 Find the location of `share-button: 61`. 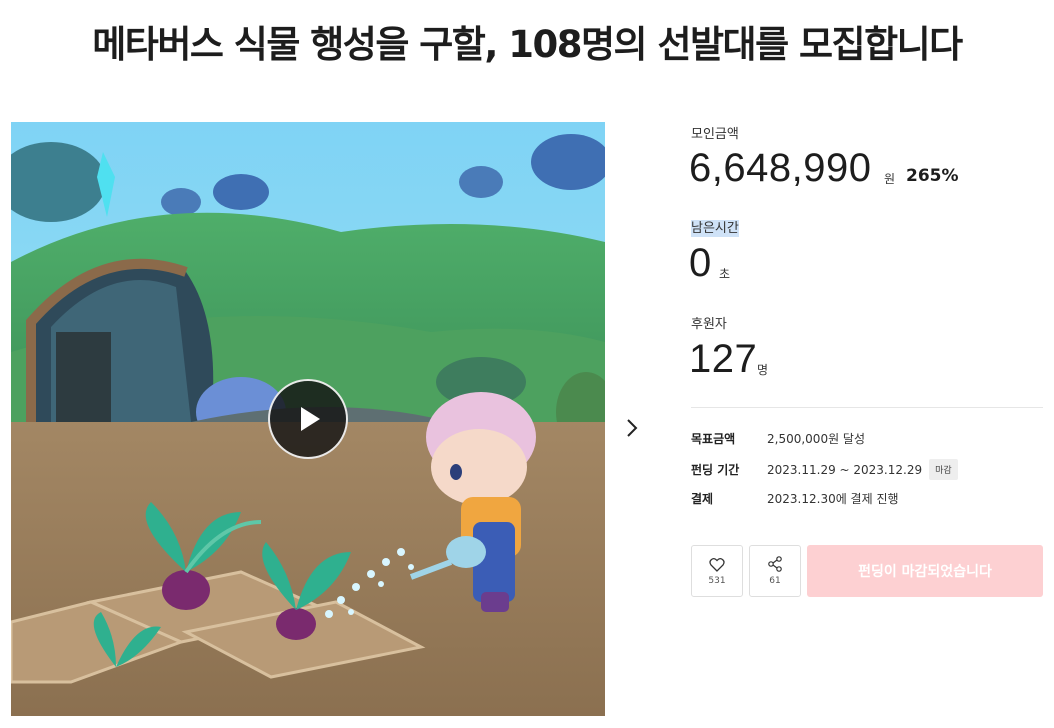

share-button: 61 is located at coordinates (775, 571).